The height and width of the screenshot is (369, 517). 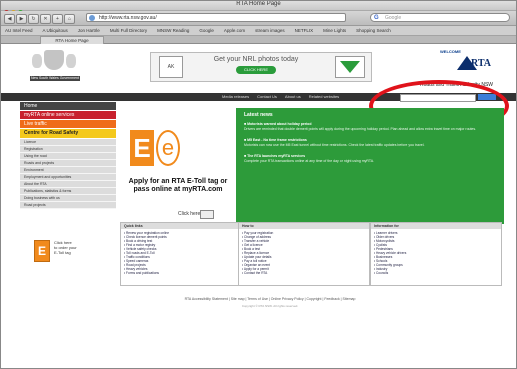 I want to click on sidebar-item-road-safety: Centre for Road Safety, so click(x=68, y=133).